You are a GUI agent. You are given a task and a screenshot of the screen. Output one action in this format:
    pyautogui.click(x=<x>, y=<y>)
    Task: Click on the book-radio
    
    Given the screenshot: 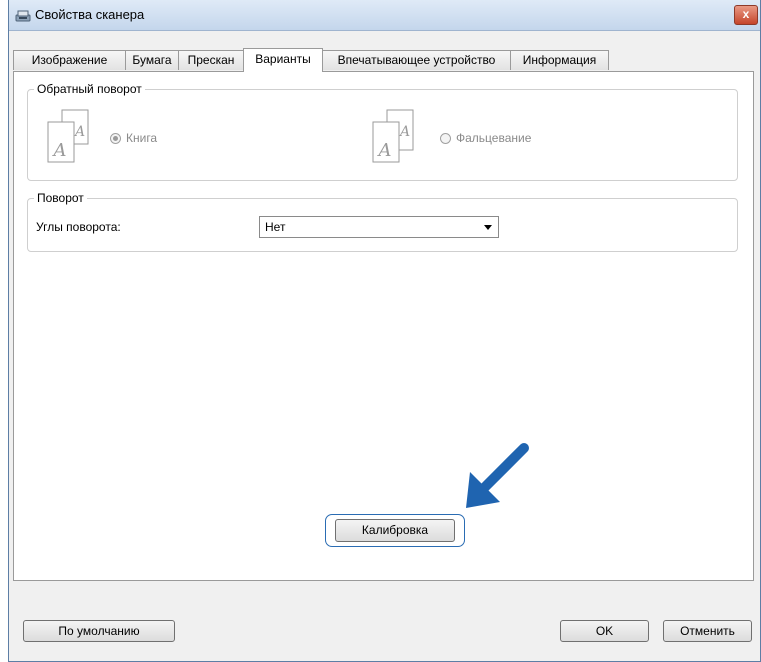 What is the action you would take?
    pyautogui.click(x=115, y=138)
    